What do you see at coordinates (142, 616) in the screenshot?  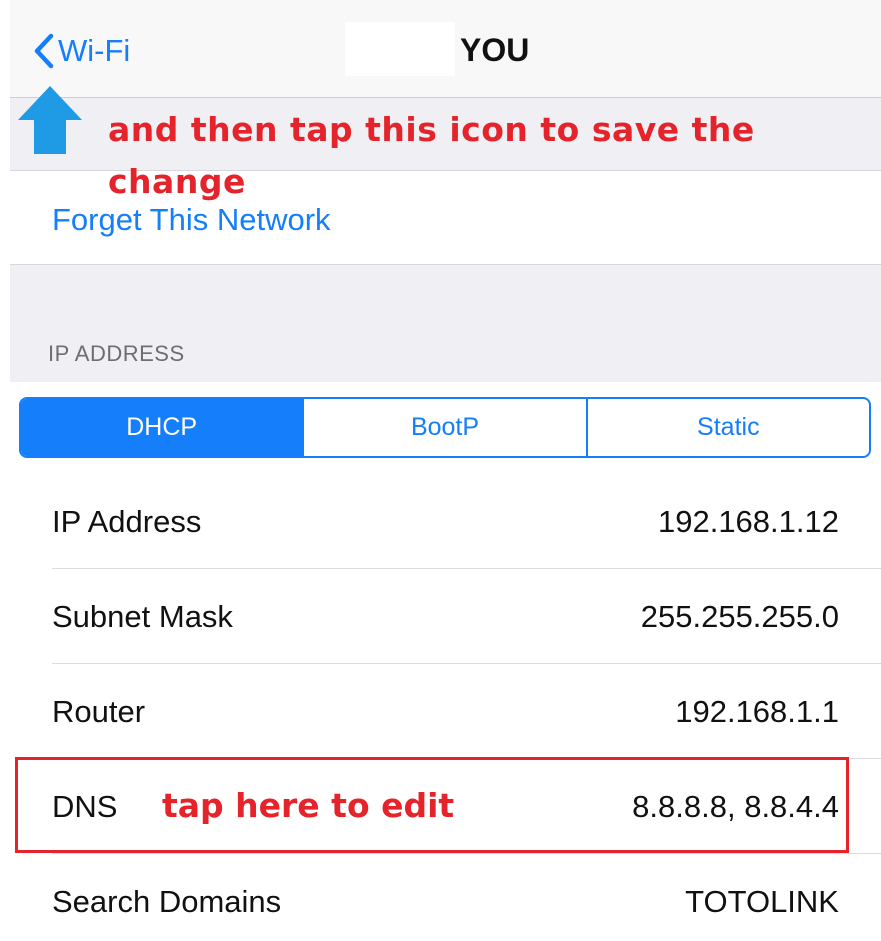 I see `row-label: Subnet Mask` at bounding box center [142, 616].